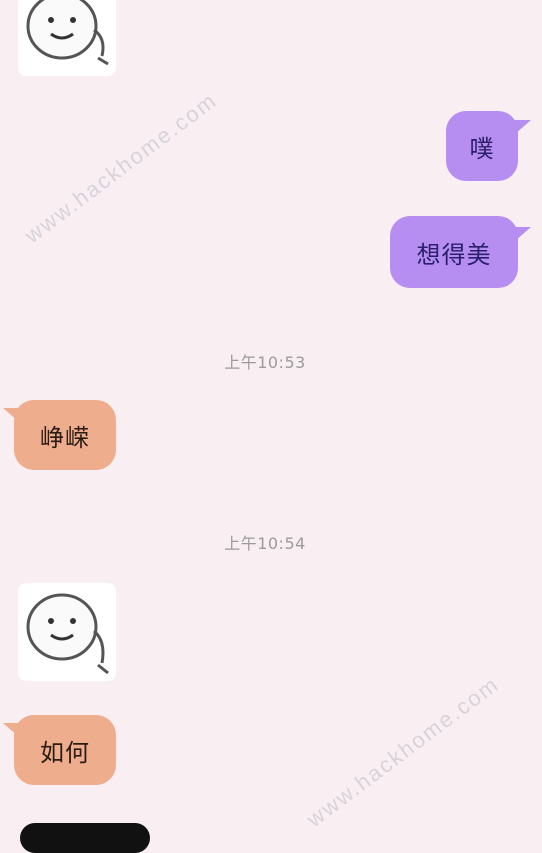 This screenshot has height=853, width=542. I want to click on message-bubble-sent: 噗, so click(482, 146).